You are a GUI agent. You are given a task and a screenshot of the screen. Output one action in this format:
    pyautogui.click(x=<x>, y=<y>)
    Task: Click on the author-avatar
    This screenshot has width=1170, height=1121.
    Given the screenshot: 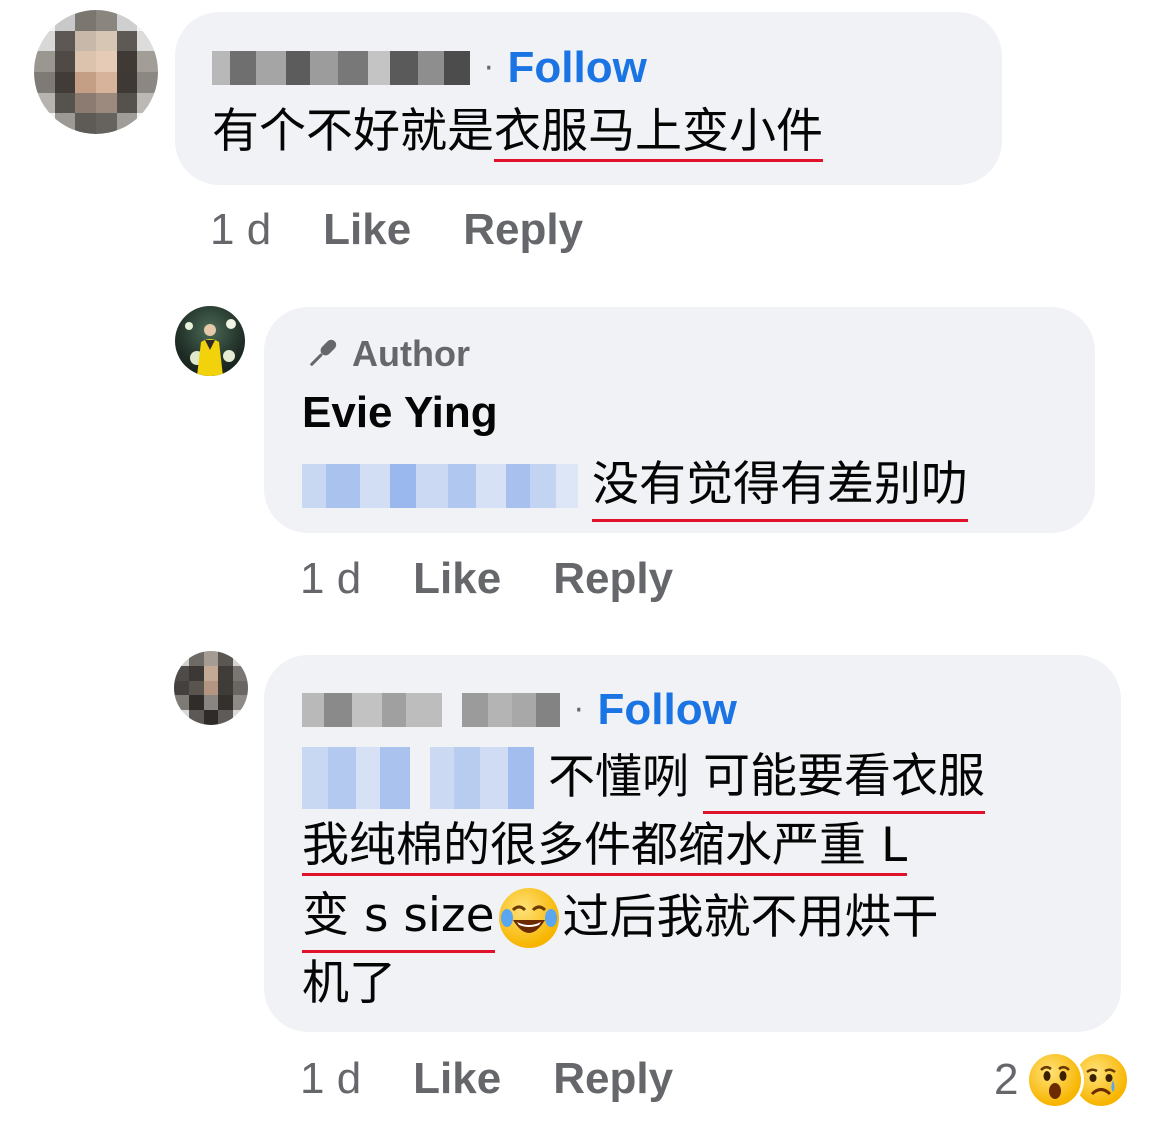 What is the action you would take?
    pyautogui.click(x=210, y=341)
    